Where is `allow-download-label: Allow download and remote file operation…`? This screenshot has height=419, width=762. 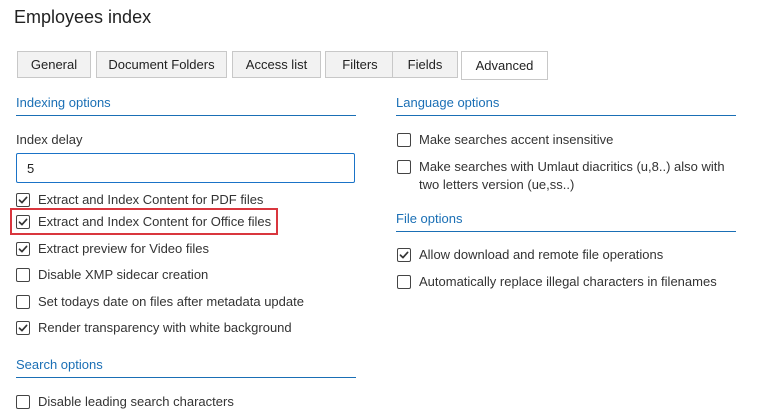
allow-download-label: Allow download and remote file operation… is located at coordinates (541, 254).